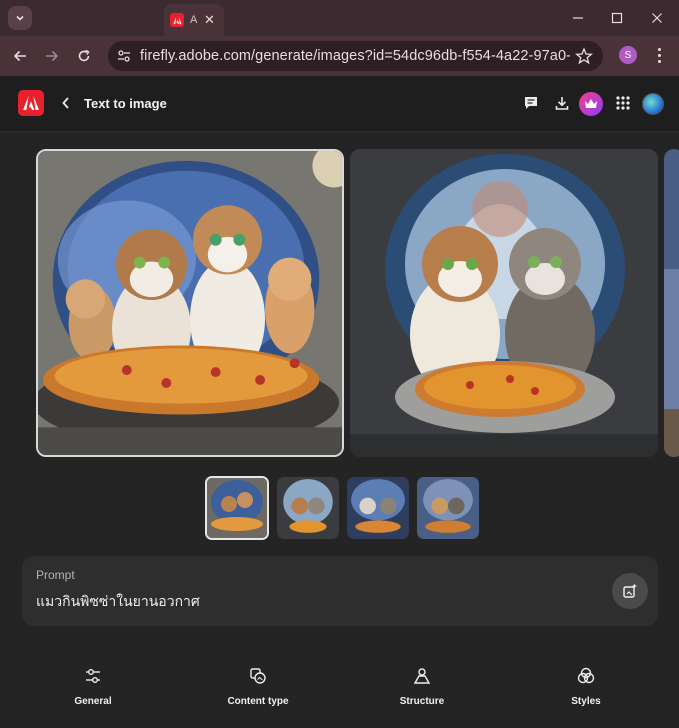  Describe the element at coordinates (118, 602) in the screenshot. I see `prompt-text: แมวกินพิซซ่าในยานอวกาศ` at that location.